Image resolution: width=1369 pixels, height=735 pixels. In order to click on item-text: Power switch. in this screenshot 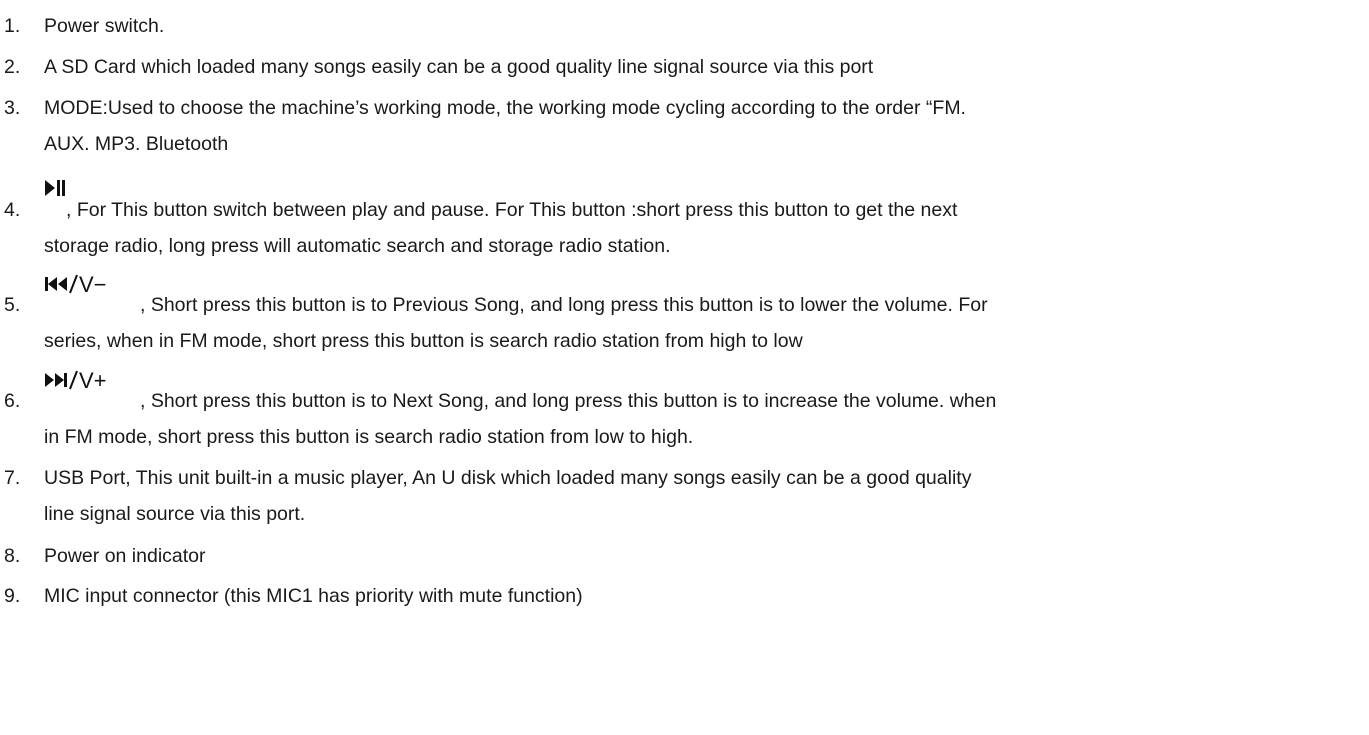, I will do `click(104, 26)`.